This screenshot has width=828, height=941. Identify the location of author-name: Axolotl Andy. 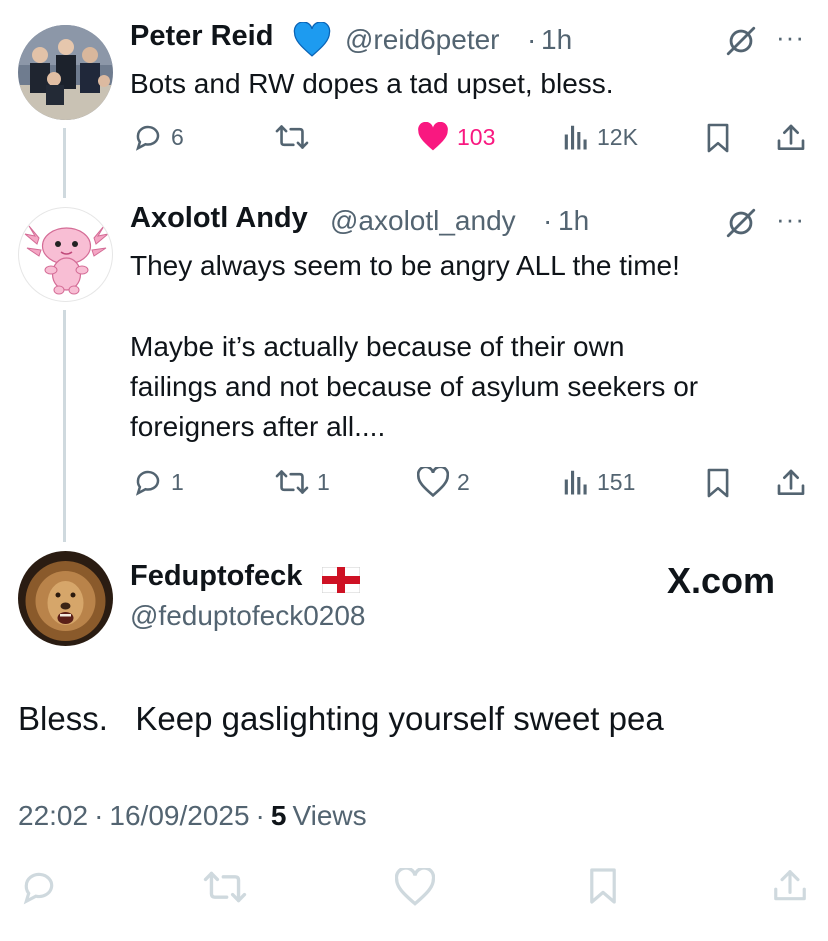
(219, 218).